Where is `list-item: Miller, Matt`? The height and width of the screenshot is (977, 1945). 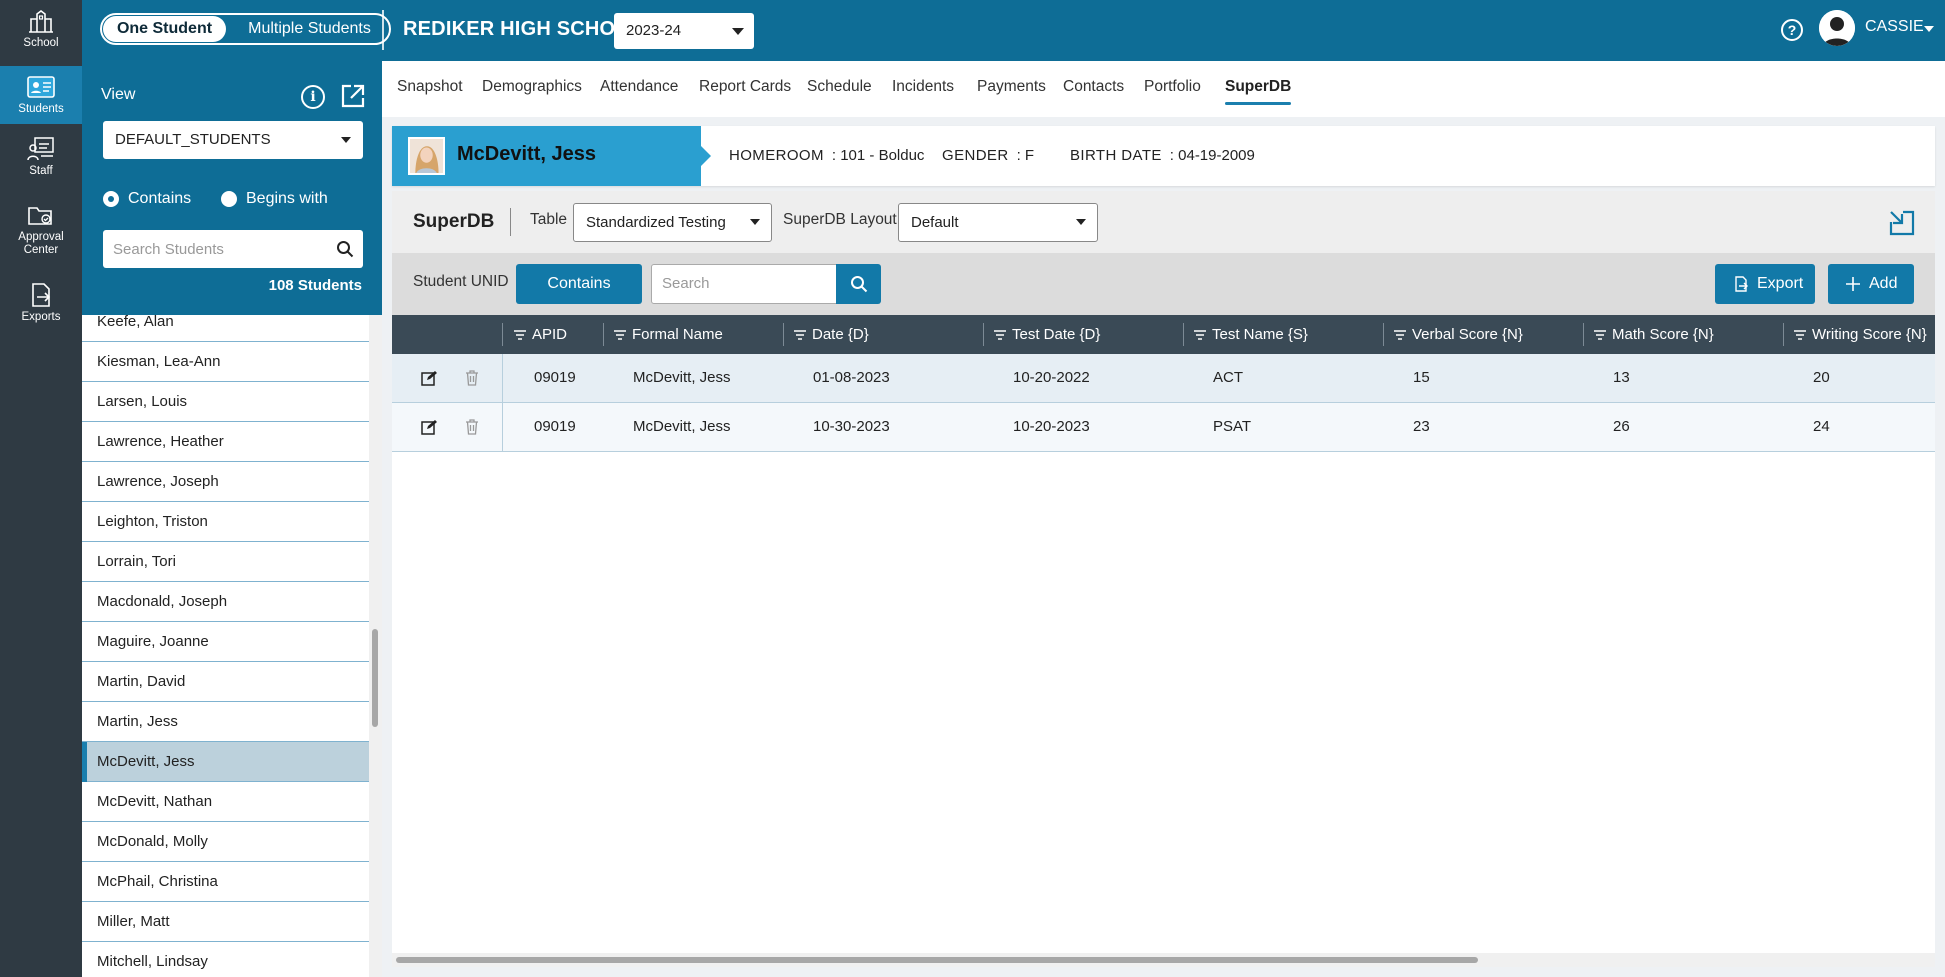 list-item: Miller, Matt is located at coordinates (225, 922).